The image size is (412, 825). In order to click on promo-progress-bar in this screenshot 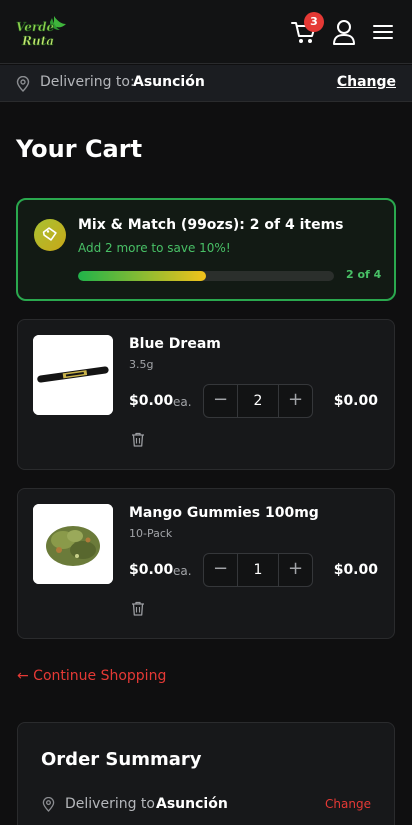, I will do `click(206, 276)`.